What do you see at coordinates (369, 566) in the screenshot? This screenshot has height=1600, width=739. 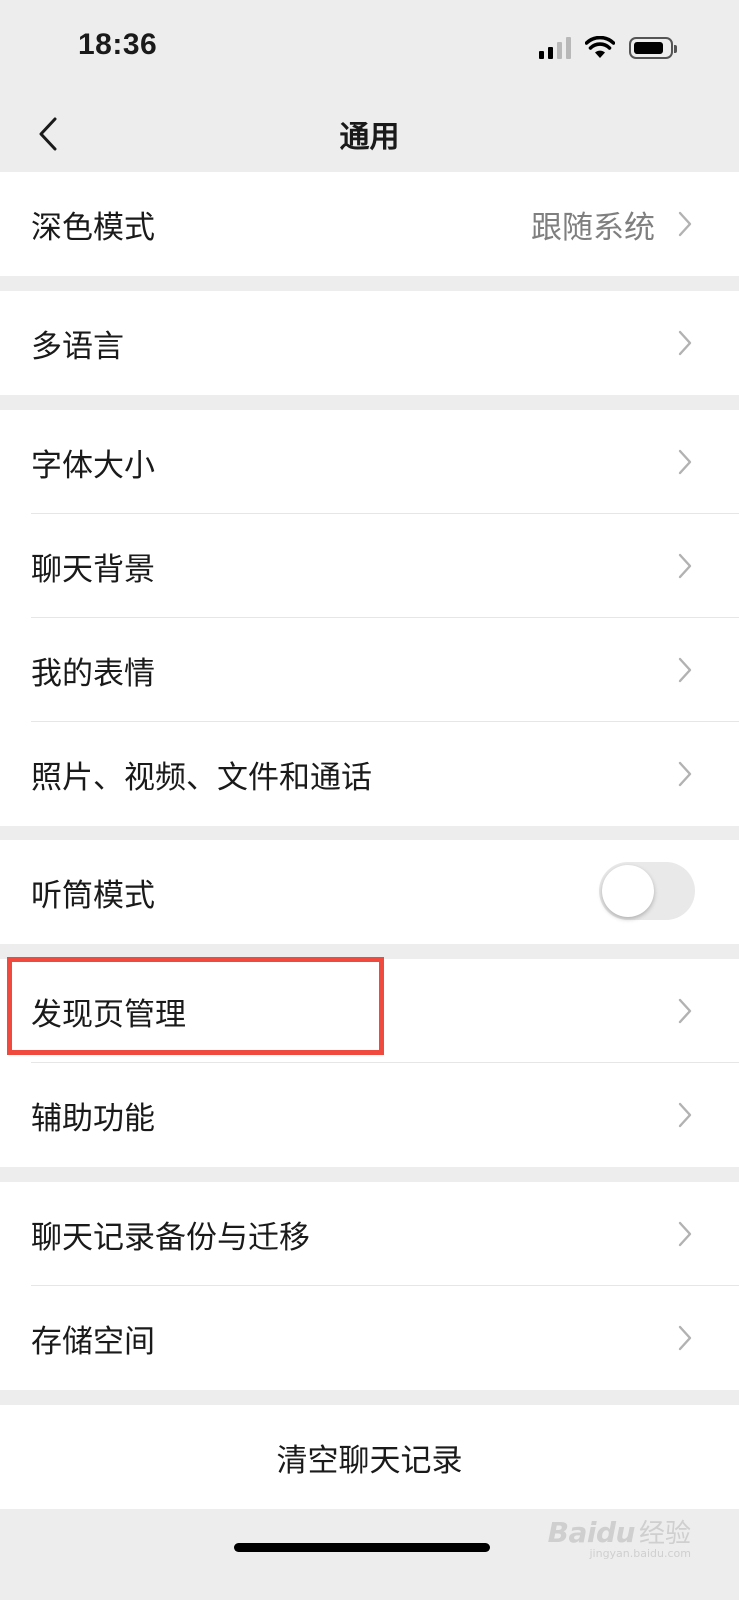 I see `settings-row-chat-background: 聊天背景` at bounding box center [369, 566].